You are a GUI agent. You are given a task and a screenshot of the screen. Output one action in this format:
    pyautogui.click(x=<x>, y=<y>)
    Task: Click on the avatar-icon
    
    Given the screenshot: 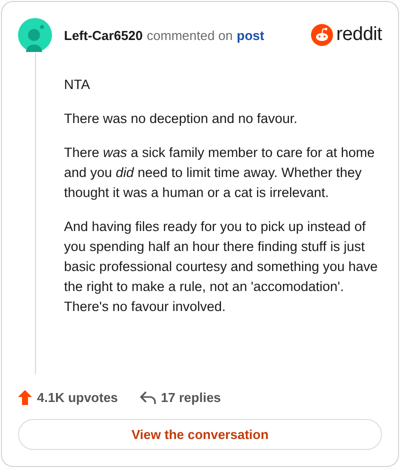 What is the action you would take?
    pyautogui.click(x=35, y=35)
    